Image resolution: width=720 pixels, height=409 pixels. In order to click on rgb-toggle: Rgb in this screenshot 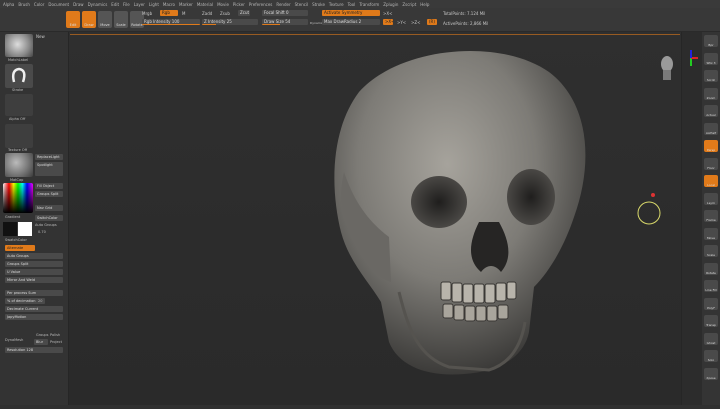, I will do `click(169, 13)`.